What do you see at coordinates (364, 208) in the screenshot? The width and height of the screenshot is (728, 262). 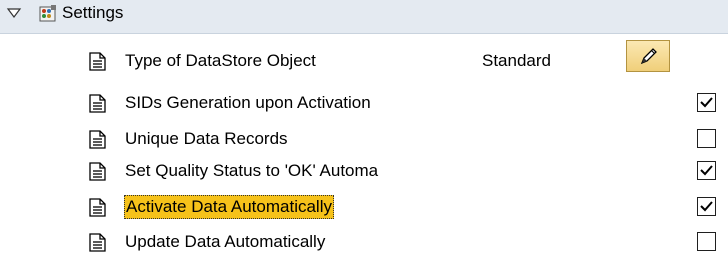 I see `setting-row-activate-data: Activate Data Automatically` at bounding box center [364, 208].